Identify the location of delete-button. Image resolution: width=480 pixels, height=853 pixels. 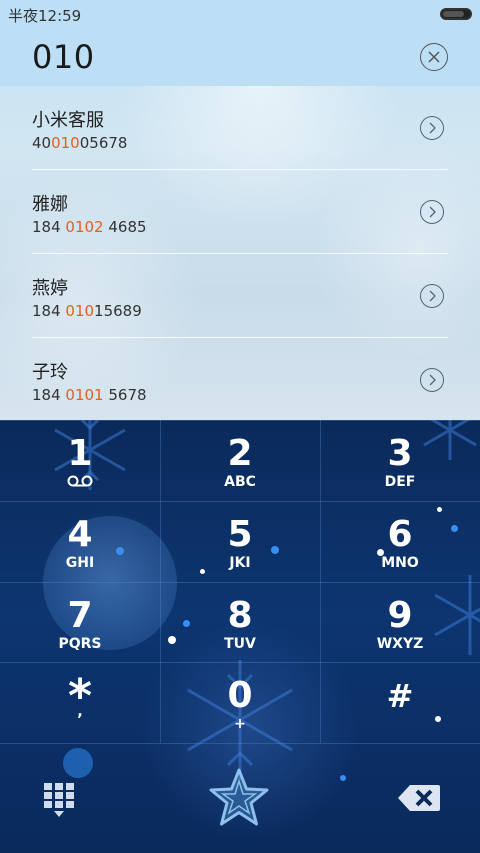
(419, 798).